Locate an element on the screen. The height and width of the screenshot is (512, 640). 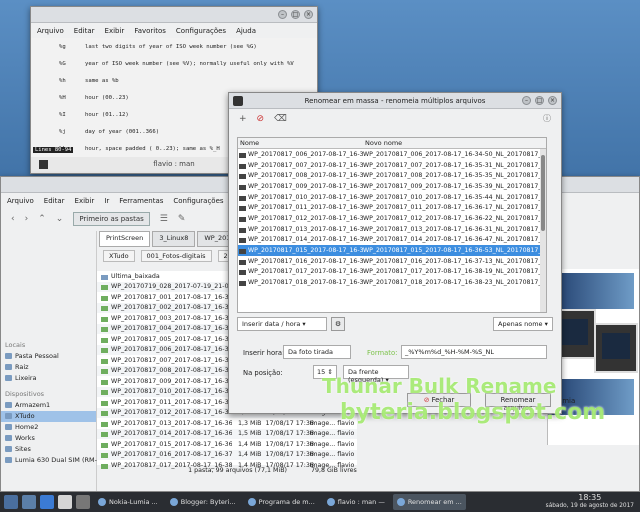
column-header-new-name: Novo nome is located at coordinates (453, 143).